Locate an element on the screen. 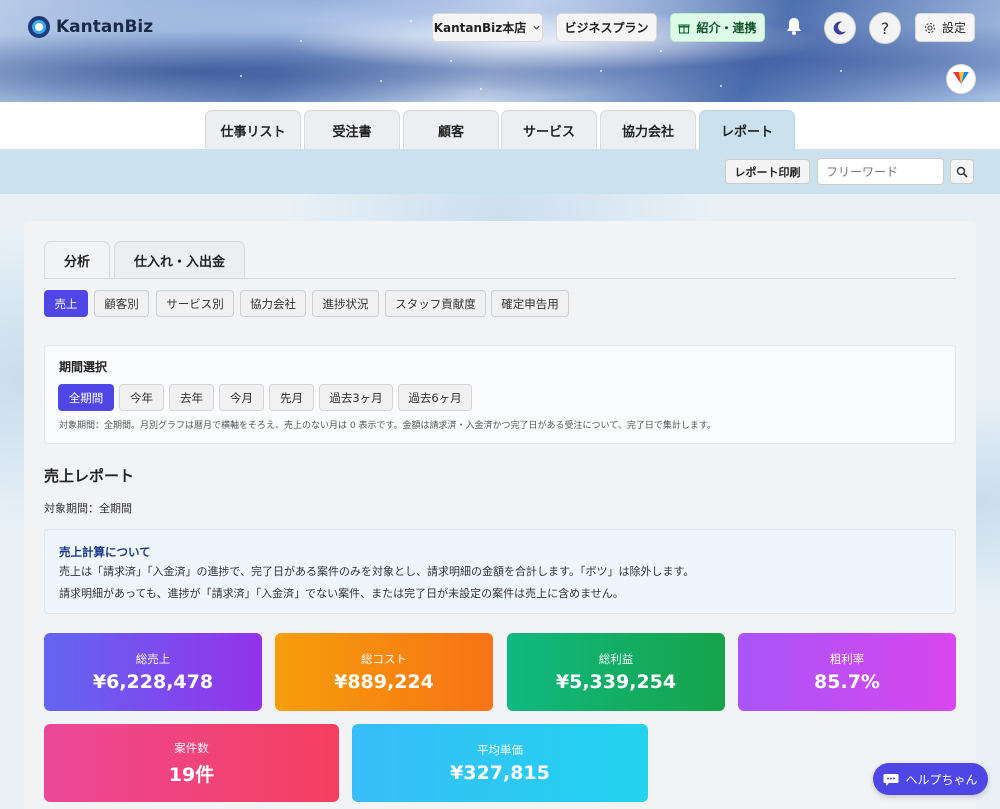 This screenshot has height=809, width=1000. period-this-month: 今月 is located at coordinates (241, 397).